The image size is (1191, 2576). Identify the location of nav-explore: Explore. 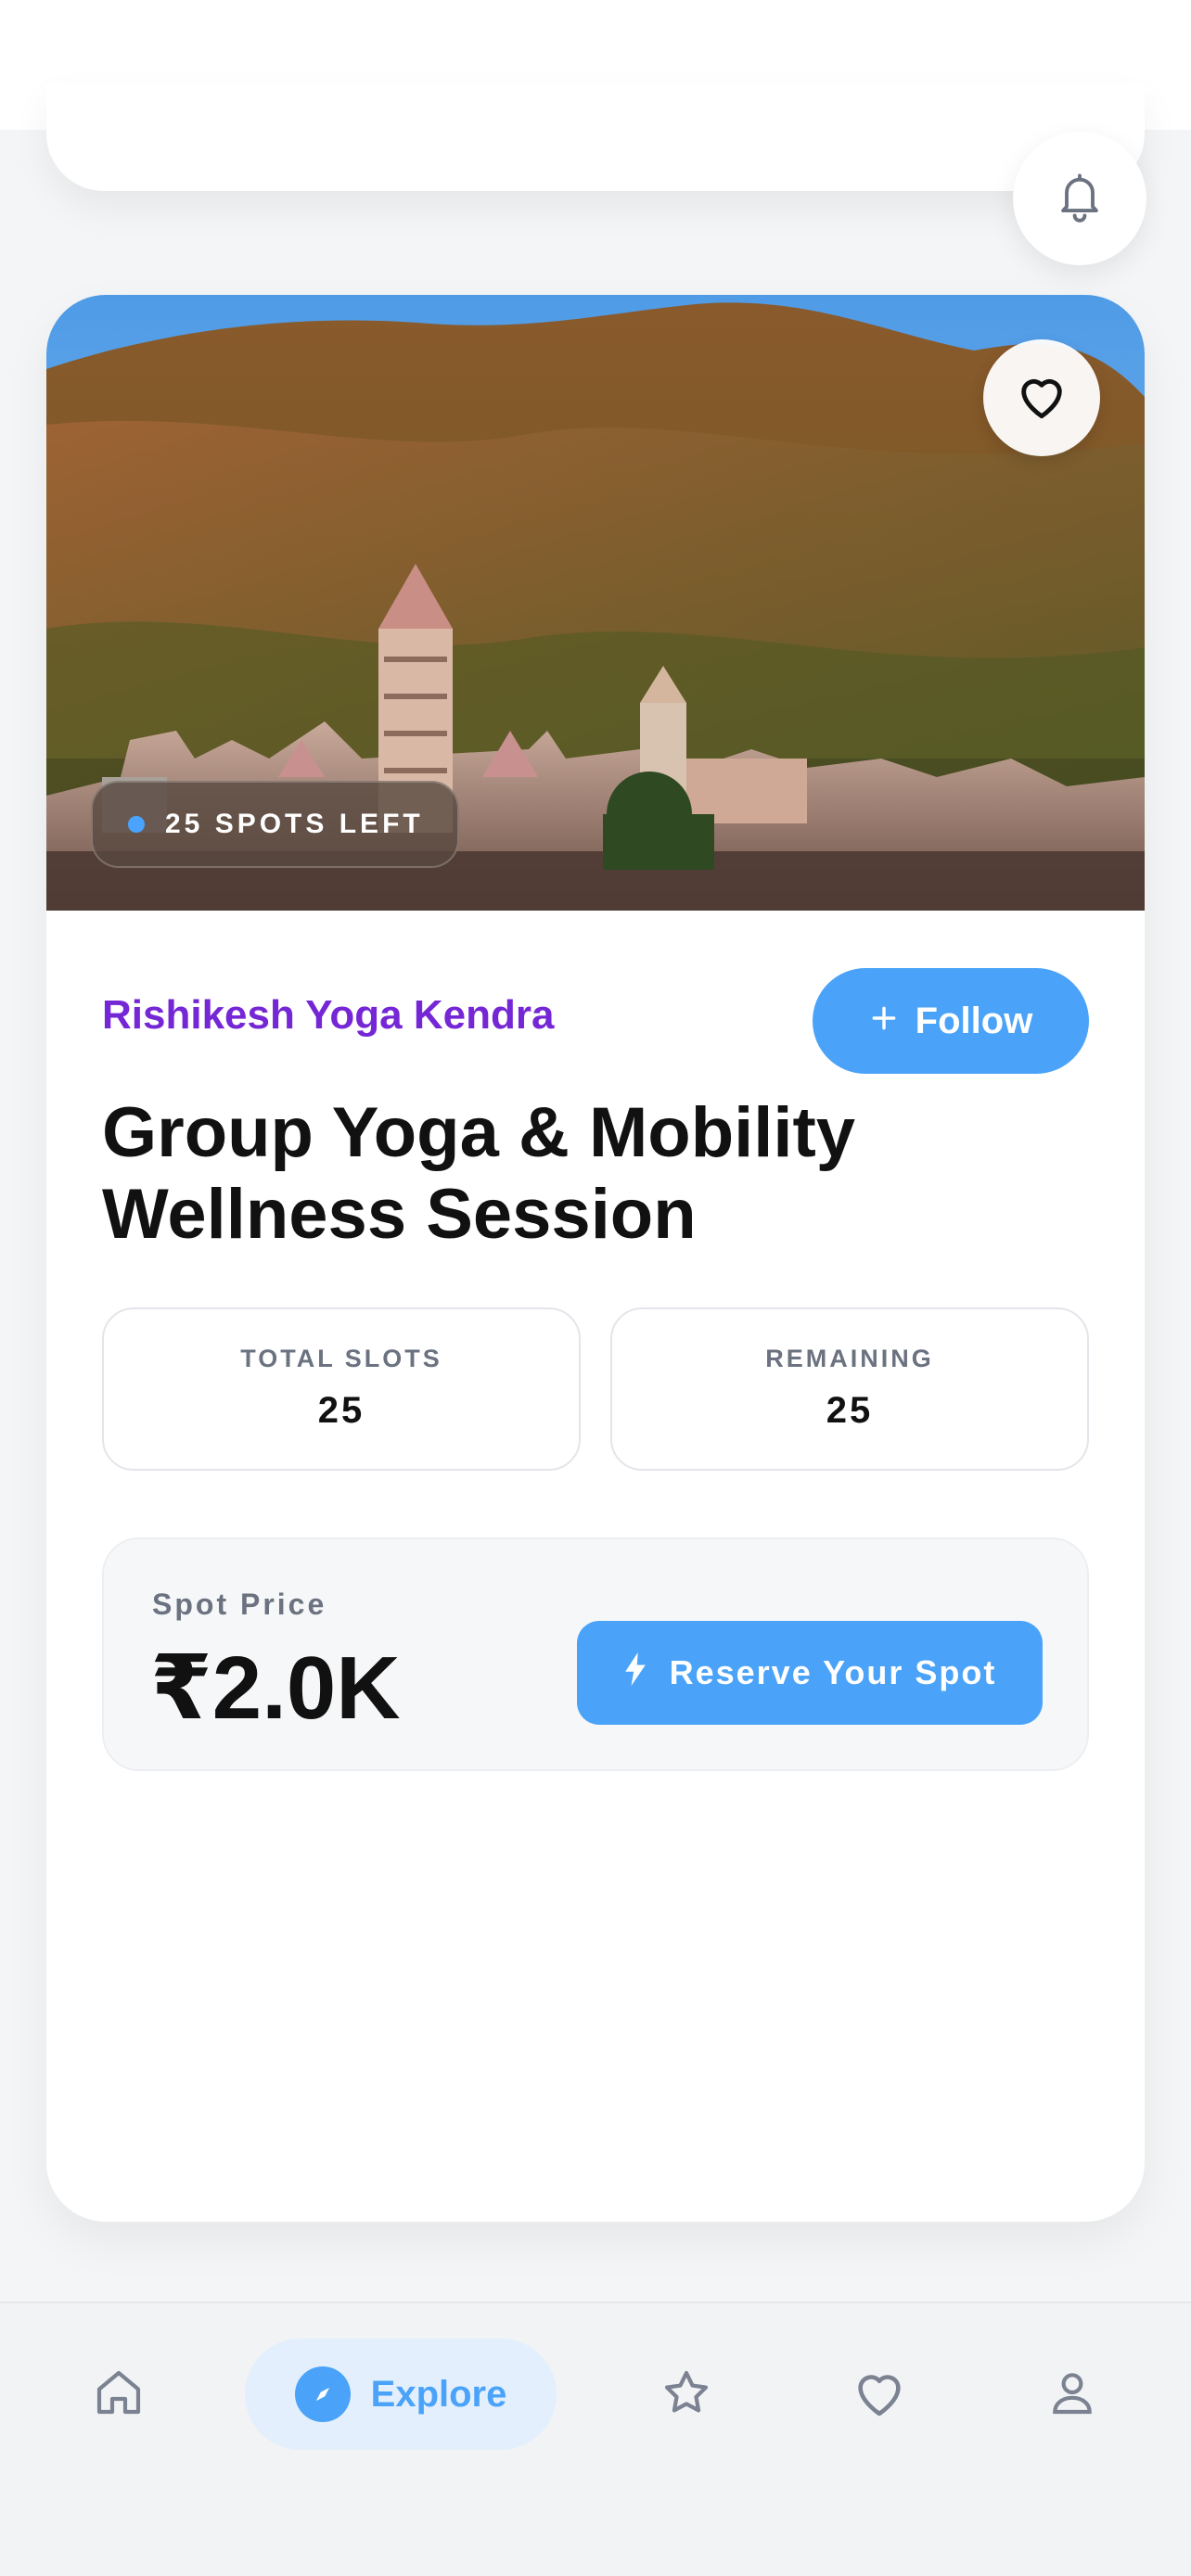
(401, 2394).